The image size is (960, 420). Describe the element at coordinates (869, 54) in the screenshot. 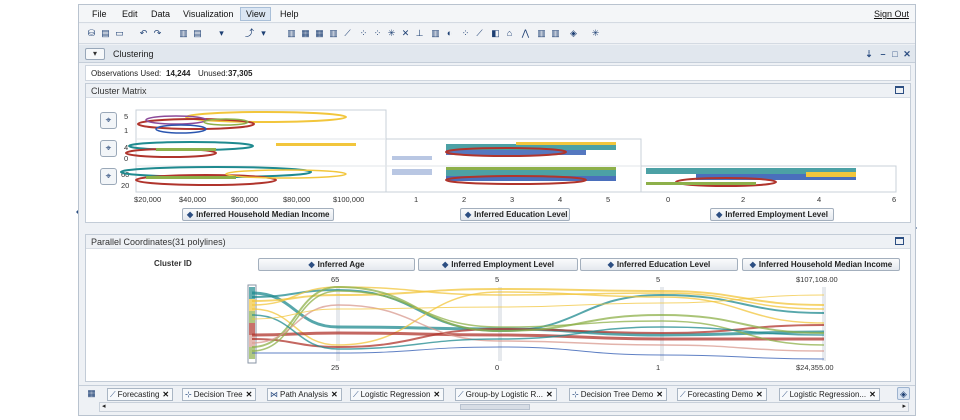

I see `pin-icon: ⇣` at that location.